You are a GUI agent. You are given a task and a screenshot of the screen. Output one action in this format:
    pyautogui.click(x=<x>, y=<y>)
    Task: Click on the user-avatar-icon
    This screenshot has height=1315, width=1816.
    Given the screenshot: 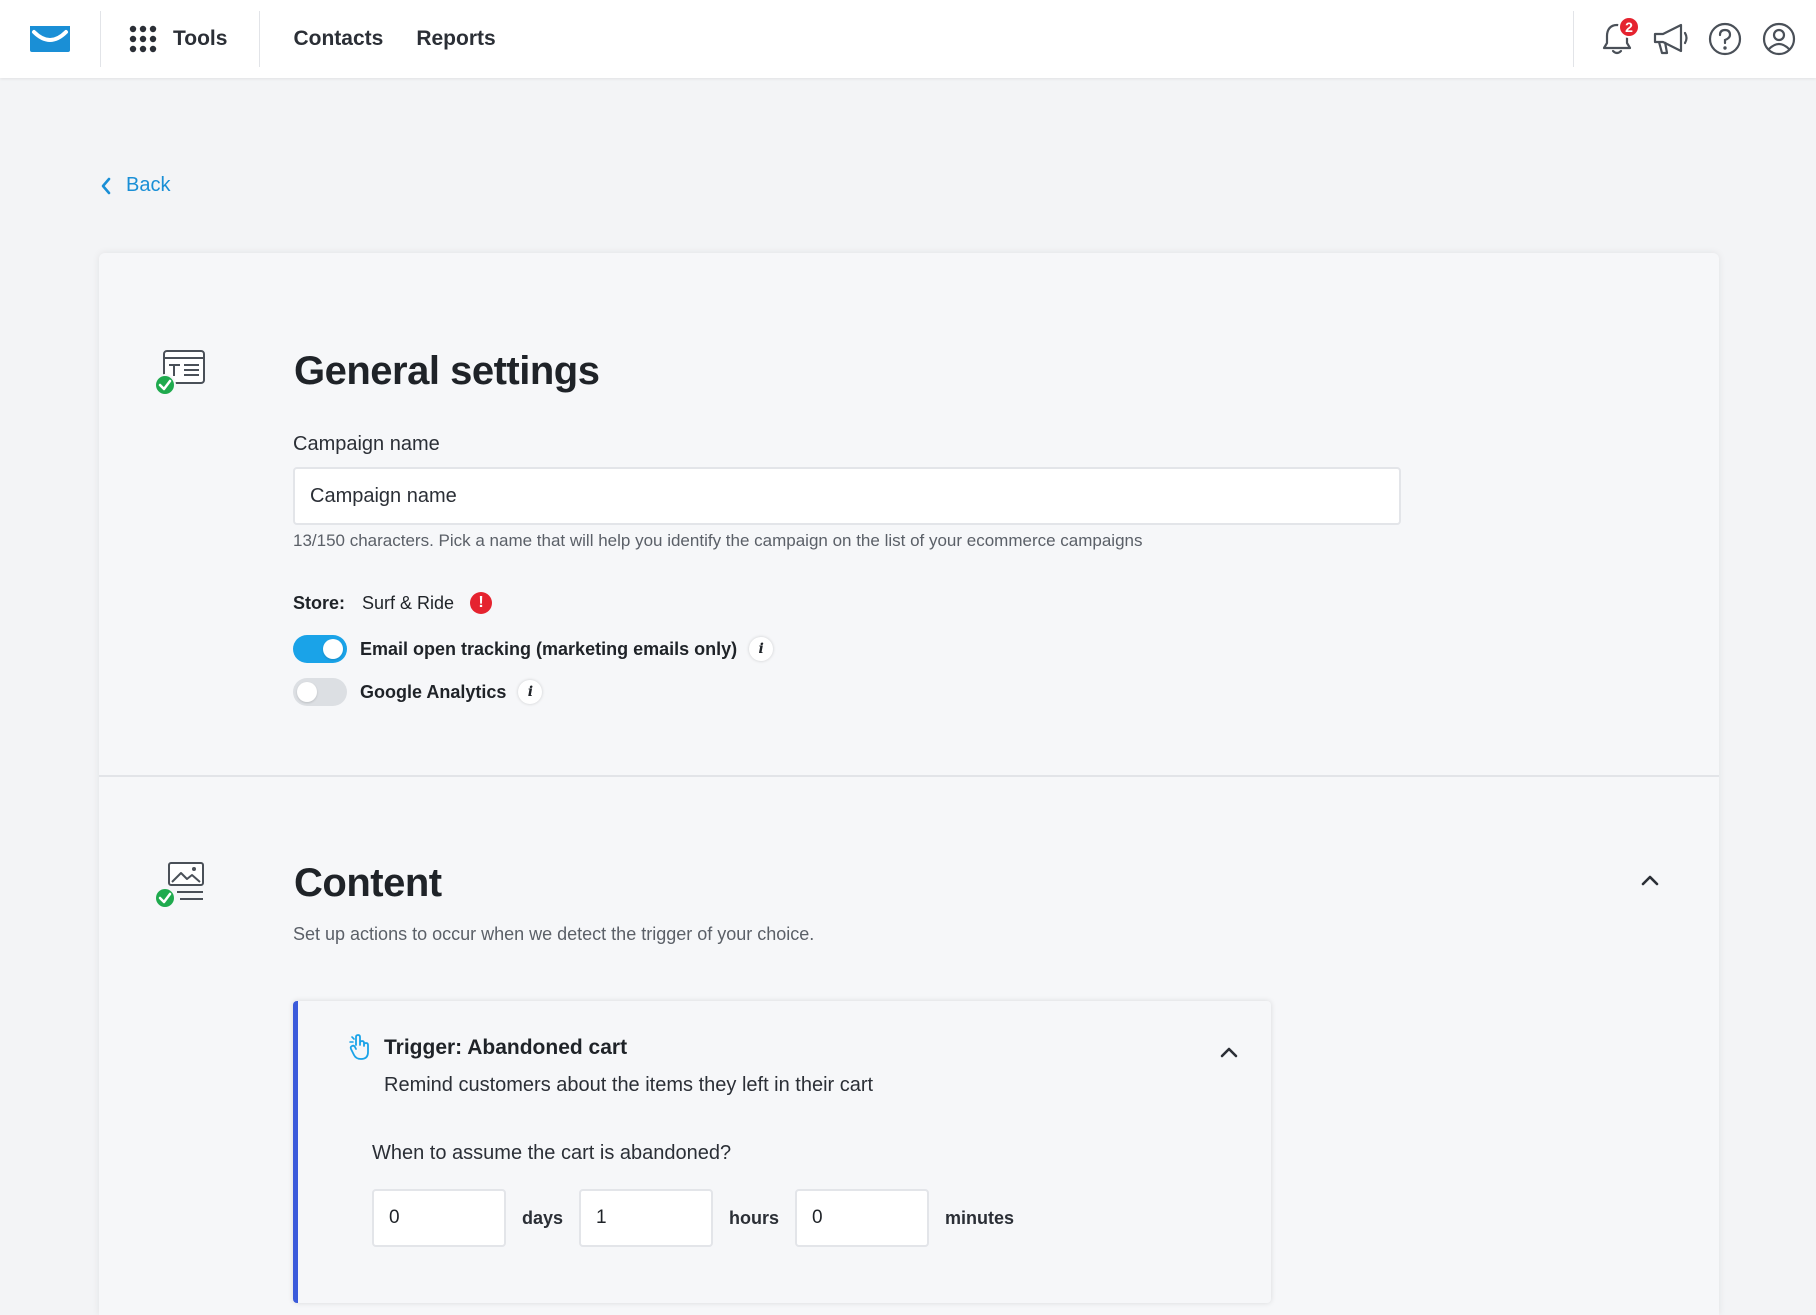 What is the action you would take?
    pyautogui.click(x=1779, y=39)
    